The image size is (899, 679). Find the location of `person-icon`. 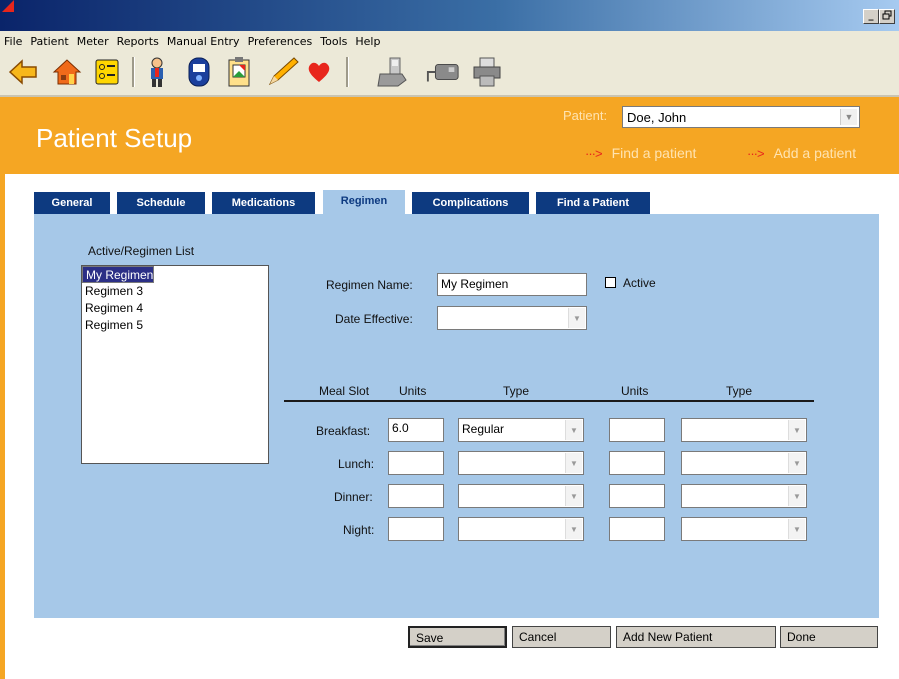

person-icon is located at coordinates (157, 72).